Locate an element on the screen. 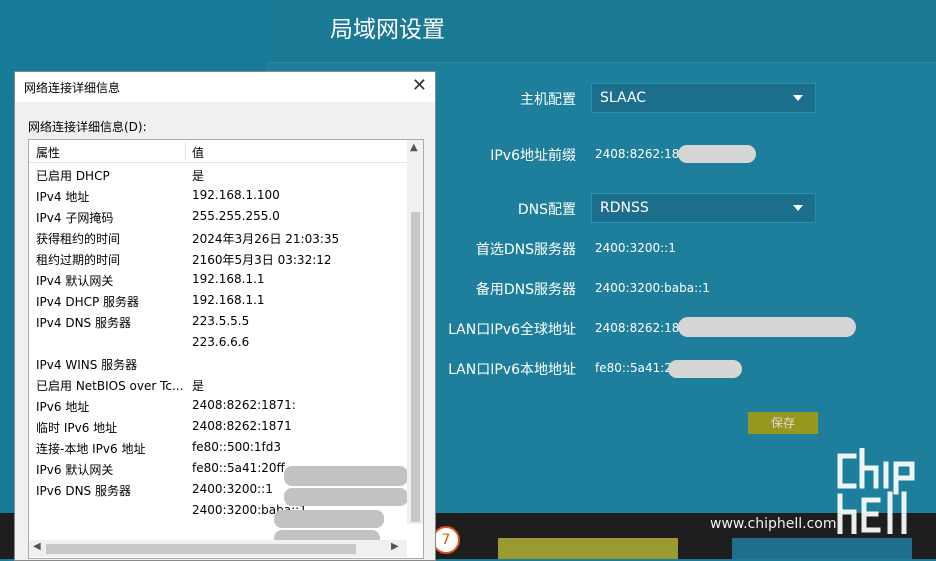  row-value: 2400:3200::1 is located at coordinates (232, 489).